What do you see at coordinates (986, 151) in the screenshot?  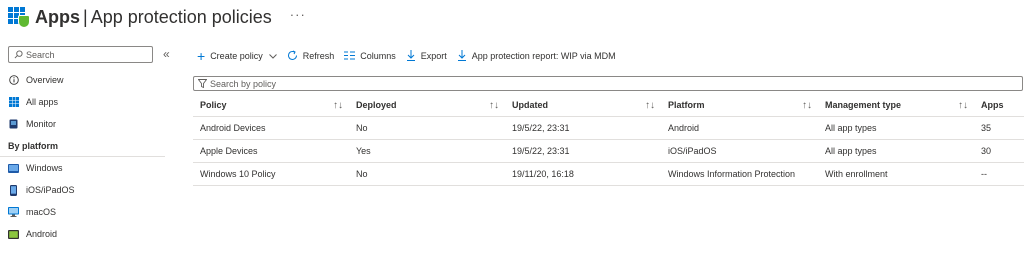 I see `cell-apps: 30` at bounding box center [986, 151].